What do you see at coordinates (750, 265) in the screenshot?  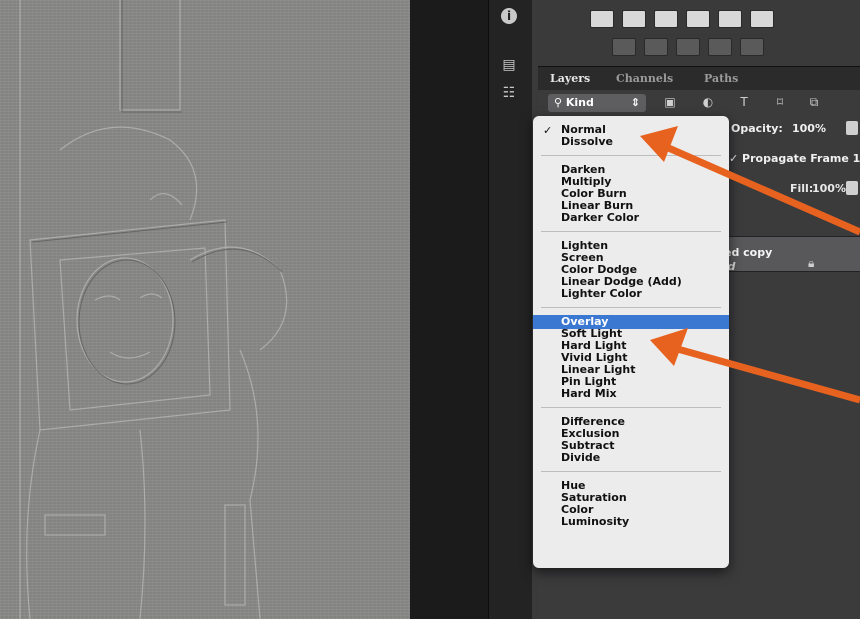 I see `annotation-arrows` at bounding box center [750, 265].